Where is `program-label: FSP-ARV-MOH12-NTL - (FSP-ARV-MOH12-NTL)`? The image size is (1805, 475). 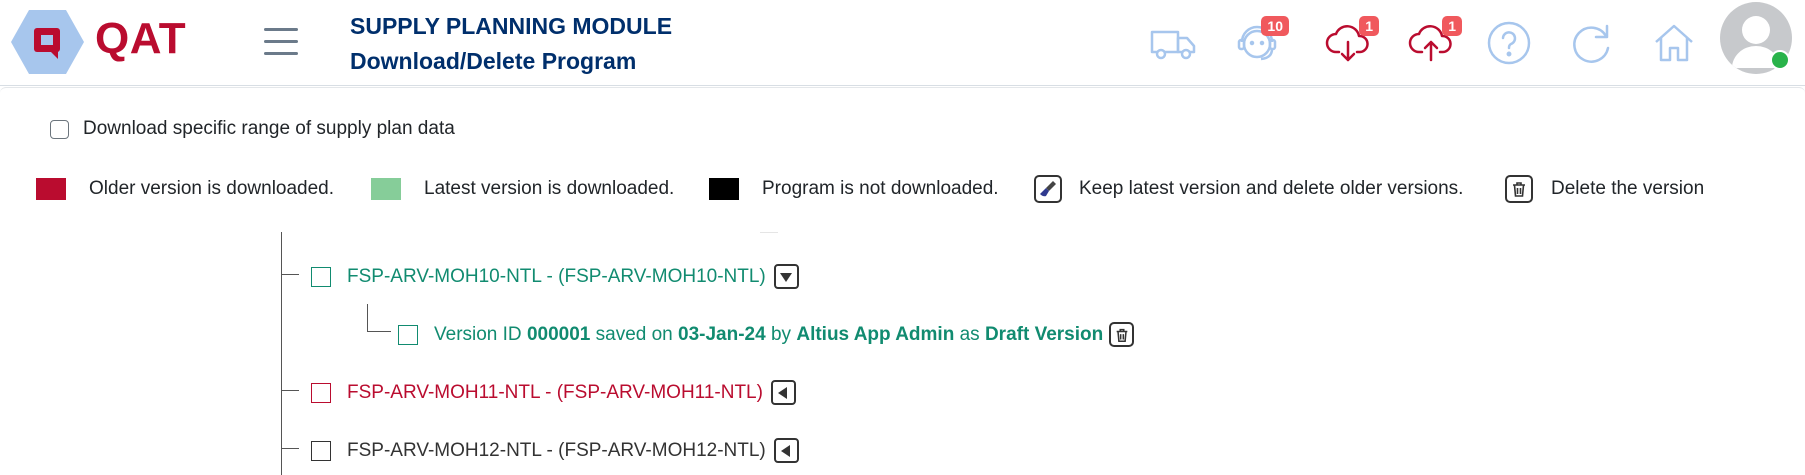 program-label: FSP-ARV-MOH12-NTL - (FSP-ARV-MOH12-NTL) is located at coordinates (556, 451).